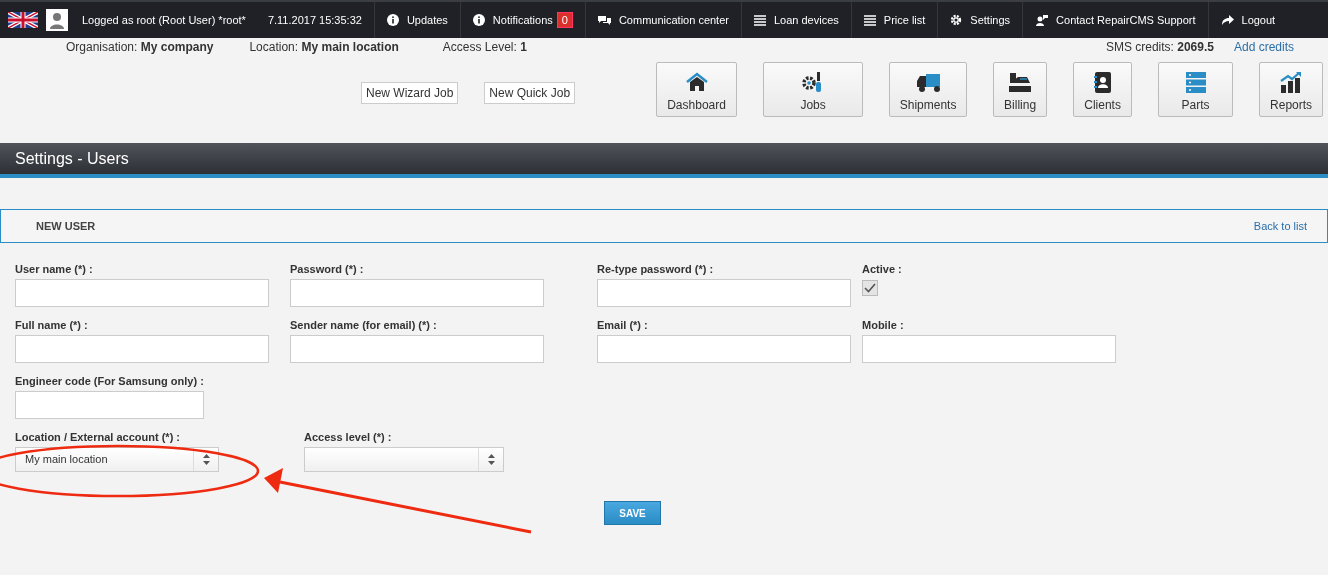 The height and width of the screenshot is (575, 1328). What do you see at coordinates (348, 438) in the screenshot?
I see `field-label: Access level (*) :` at bounding box center [348, 438].